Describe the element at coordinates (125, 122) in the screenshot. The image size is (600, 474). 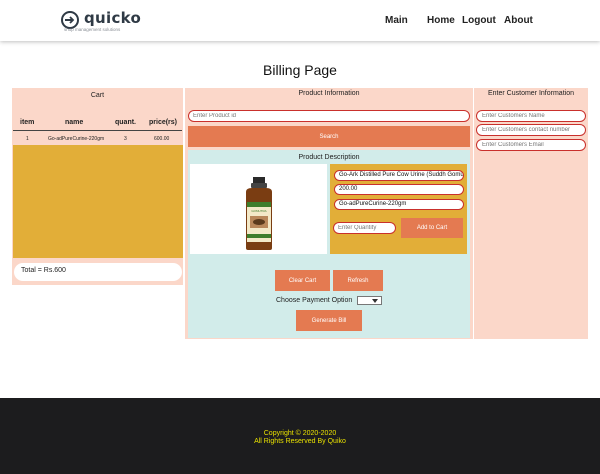
I see `cart-col-quant: quant.` at that location.